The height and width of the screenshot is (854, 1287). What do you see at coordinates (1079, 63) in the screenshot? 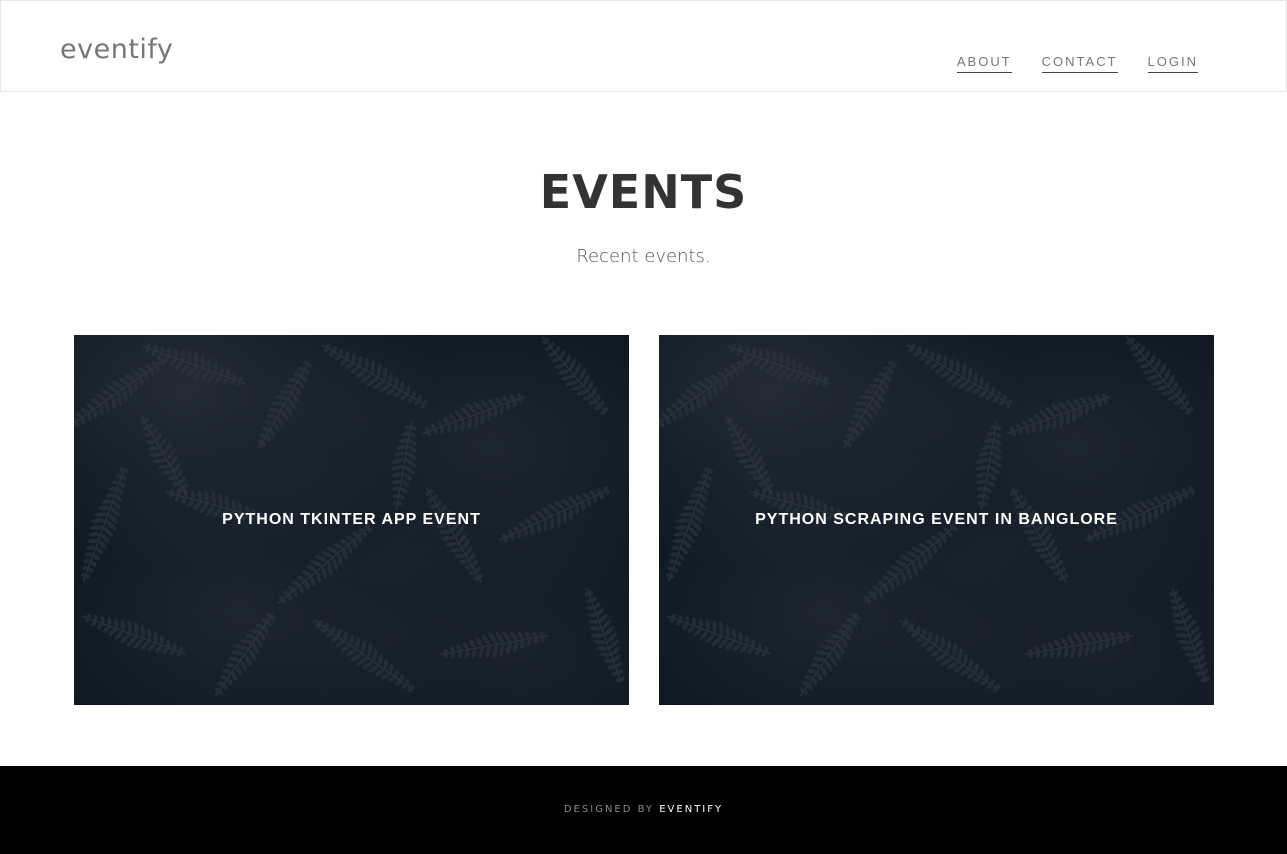
I see `nav-link-contact: CONTACT` at bounding box center [1079, 63].